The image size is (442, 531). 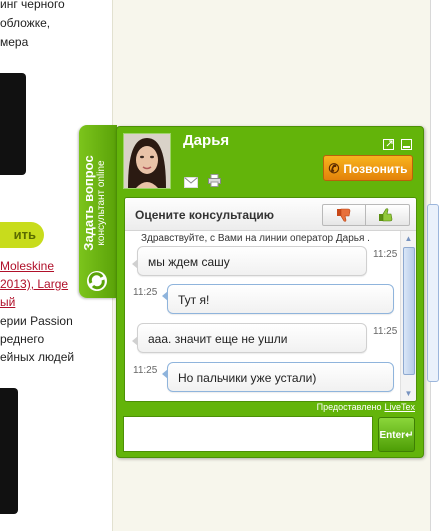 I want to click on product-image-top, so click(x=13, y=124).